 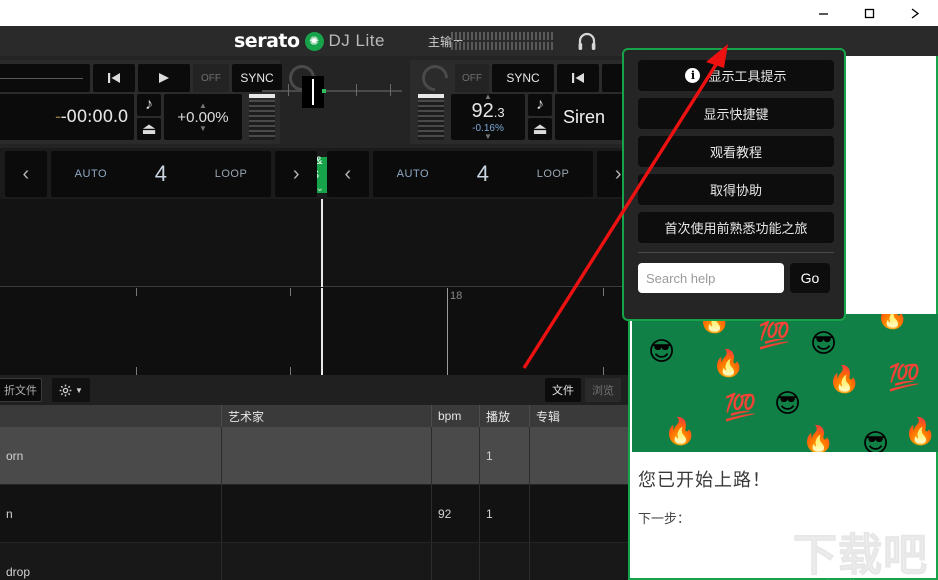 What do you see at coordinates (111, 456) in the screenshot?
I see `cell-title: orn` at bounding box center [111, 456].